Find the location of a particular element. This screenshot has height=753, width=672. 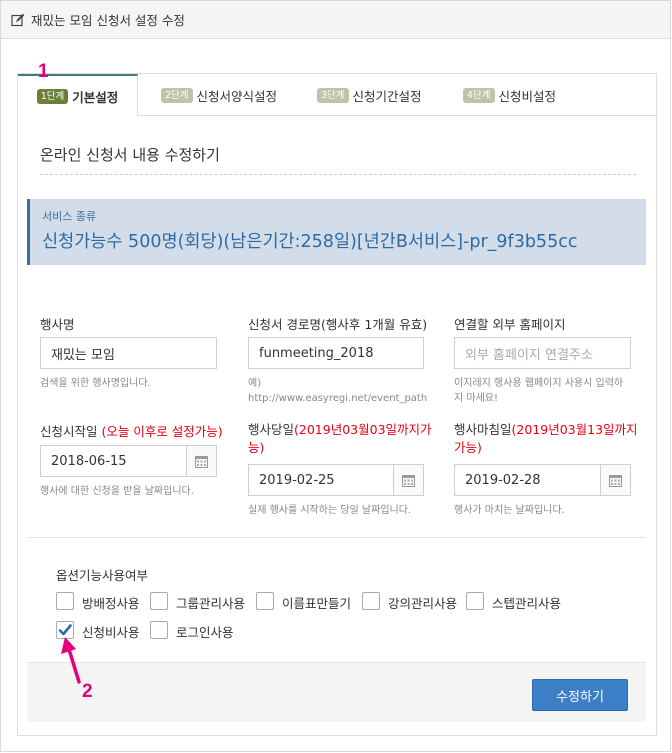

step-badge: 2단계 is located at coordinates (177, 95).